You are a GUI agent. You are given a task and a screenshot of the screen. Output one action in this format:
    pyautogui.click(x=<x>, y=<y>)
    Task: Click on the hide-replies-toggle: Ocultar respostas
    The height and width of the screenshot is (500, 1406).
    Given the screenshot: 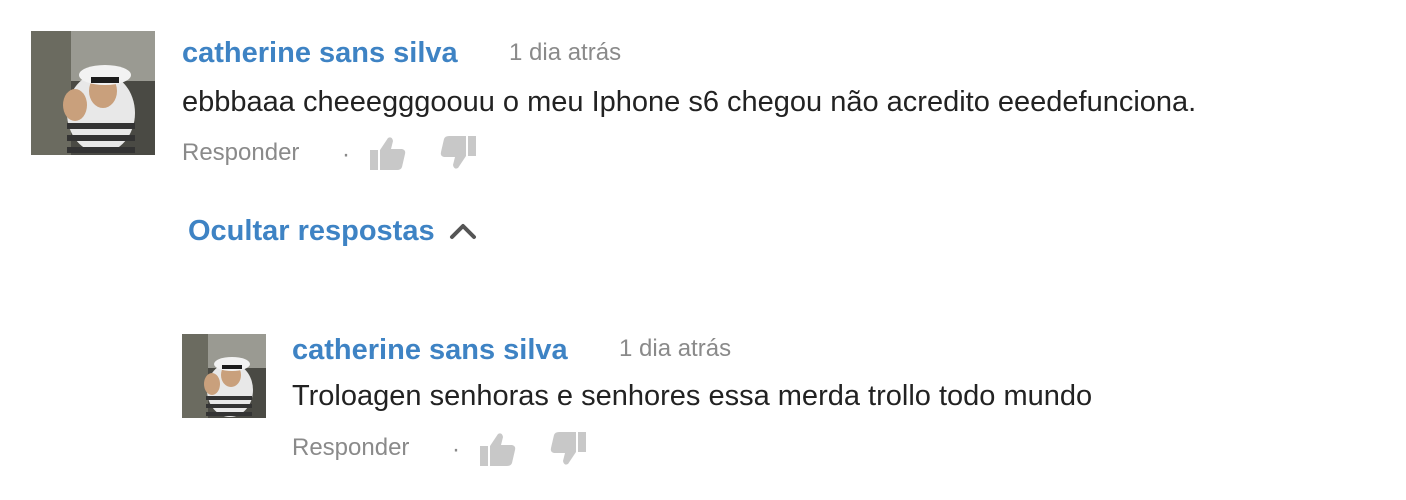 What is the action you would take?
    pyautogui.click(x=332, y=231)
    